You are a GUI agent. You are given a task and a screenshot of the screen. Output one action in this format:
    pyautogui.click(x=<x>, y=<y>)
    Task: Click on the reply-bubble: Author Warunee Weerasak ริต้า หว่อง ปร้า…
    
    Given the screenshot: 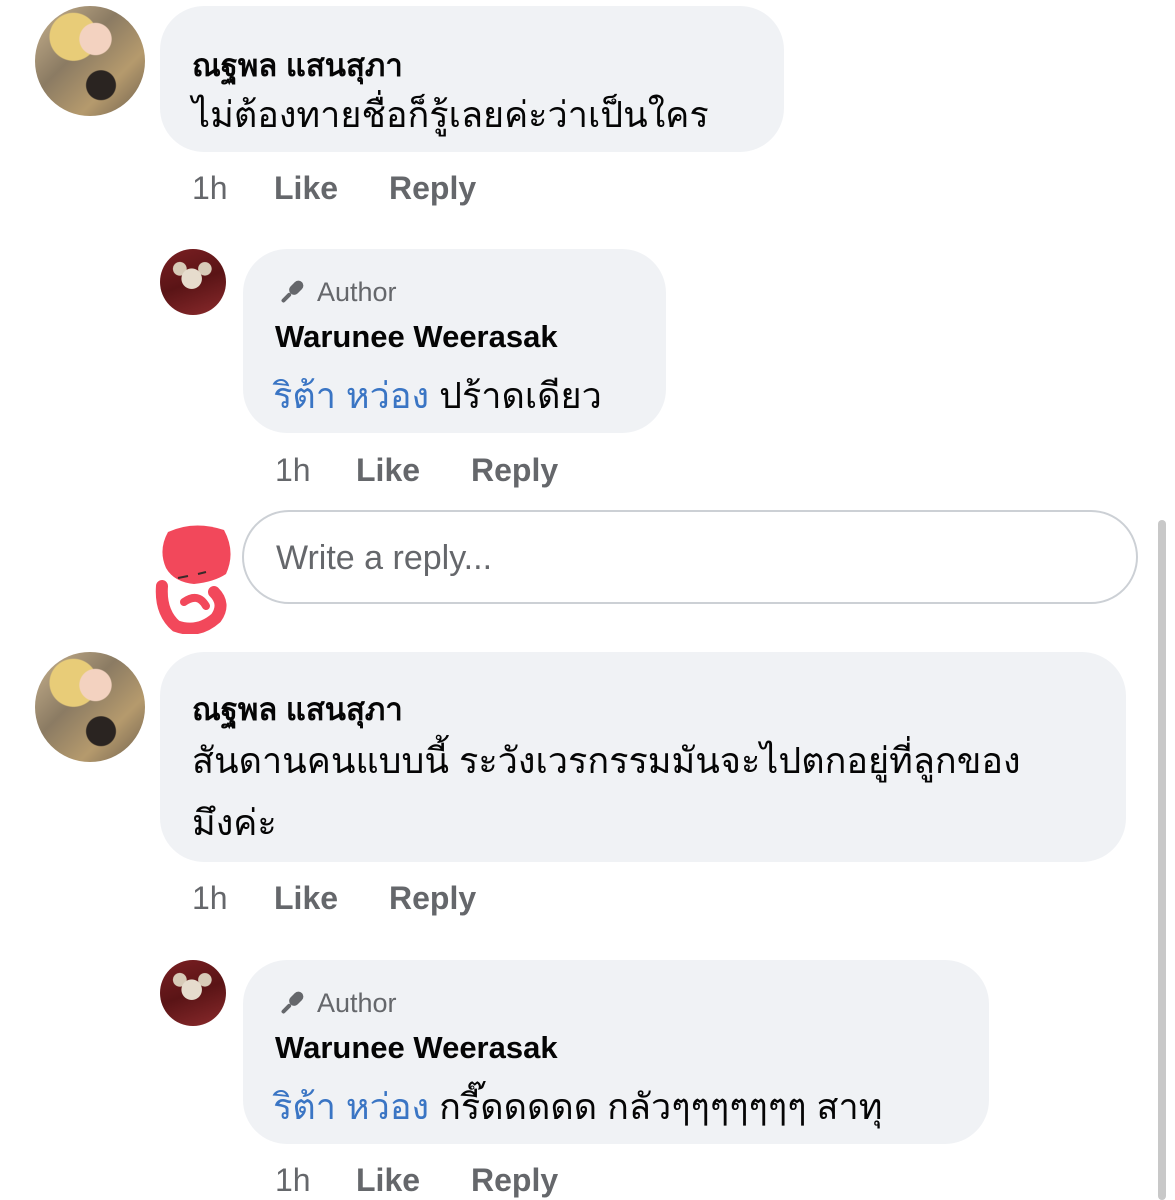 What is the action you would take?
    pyautogui.click(x=454, y=341)
    